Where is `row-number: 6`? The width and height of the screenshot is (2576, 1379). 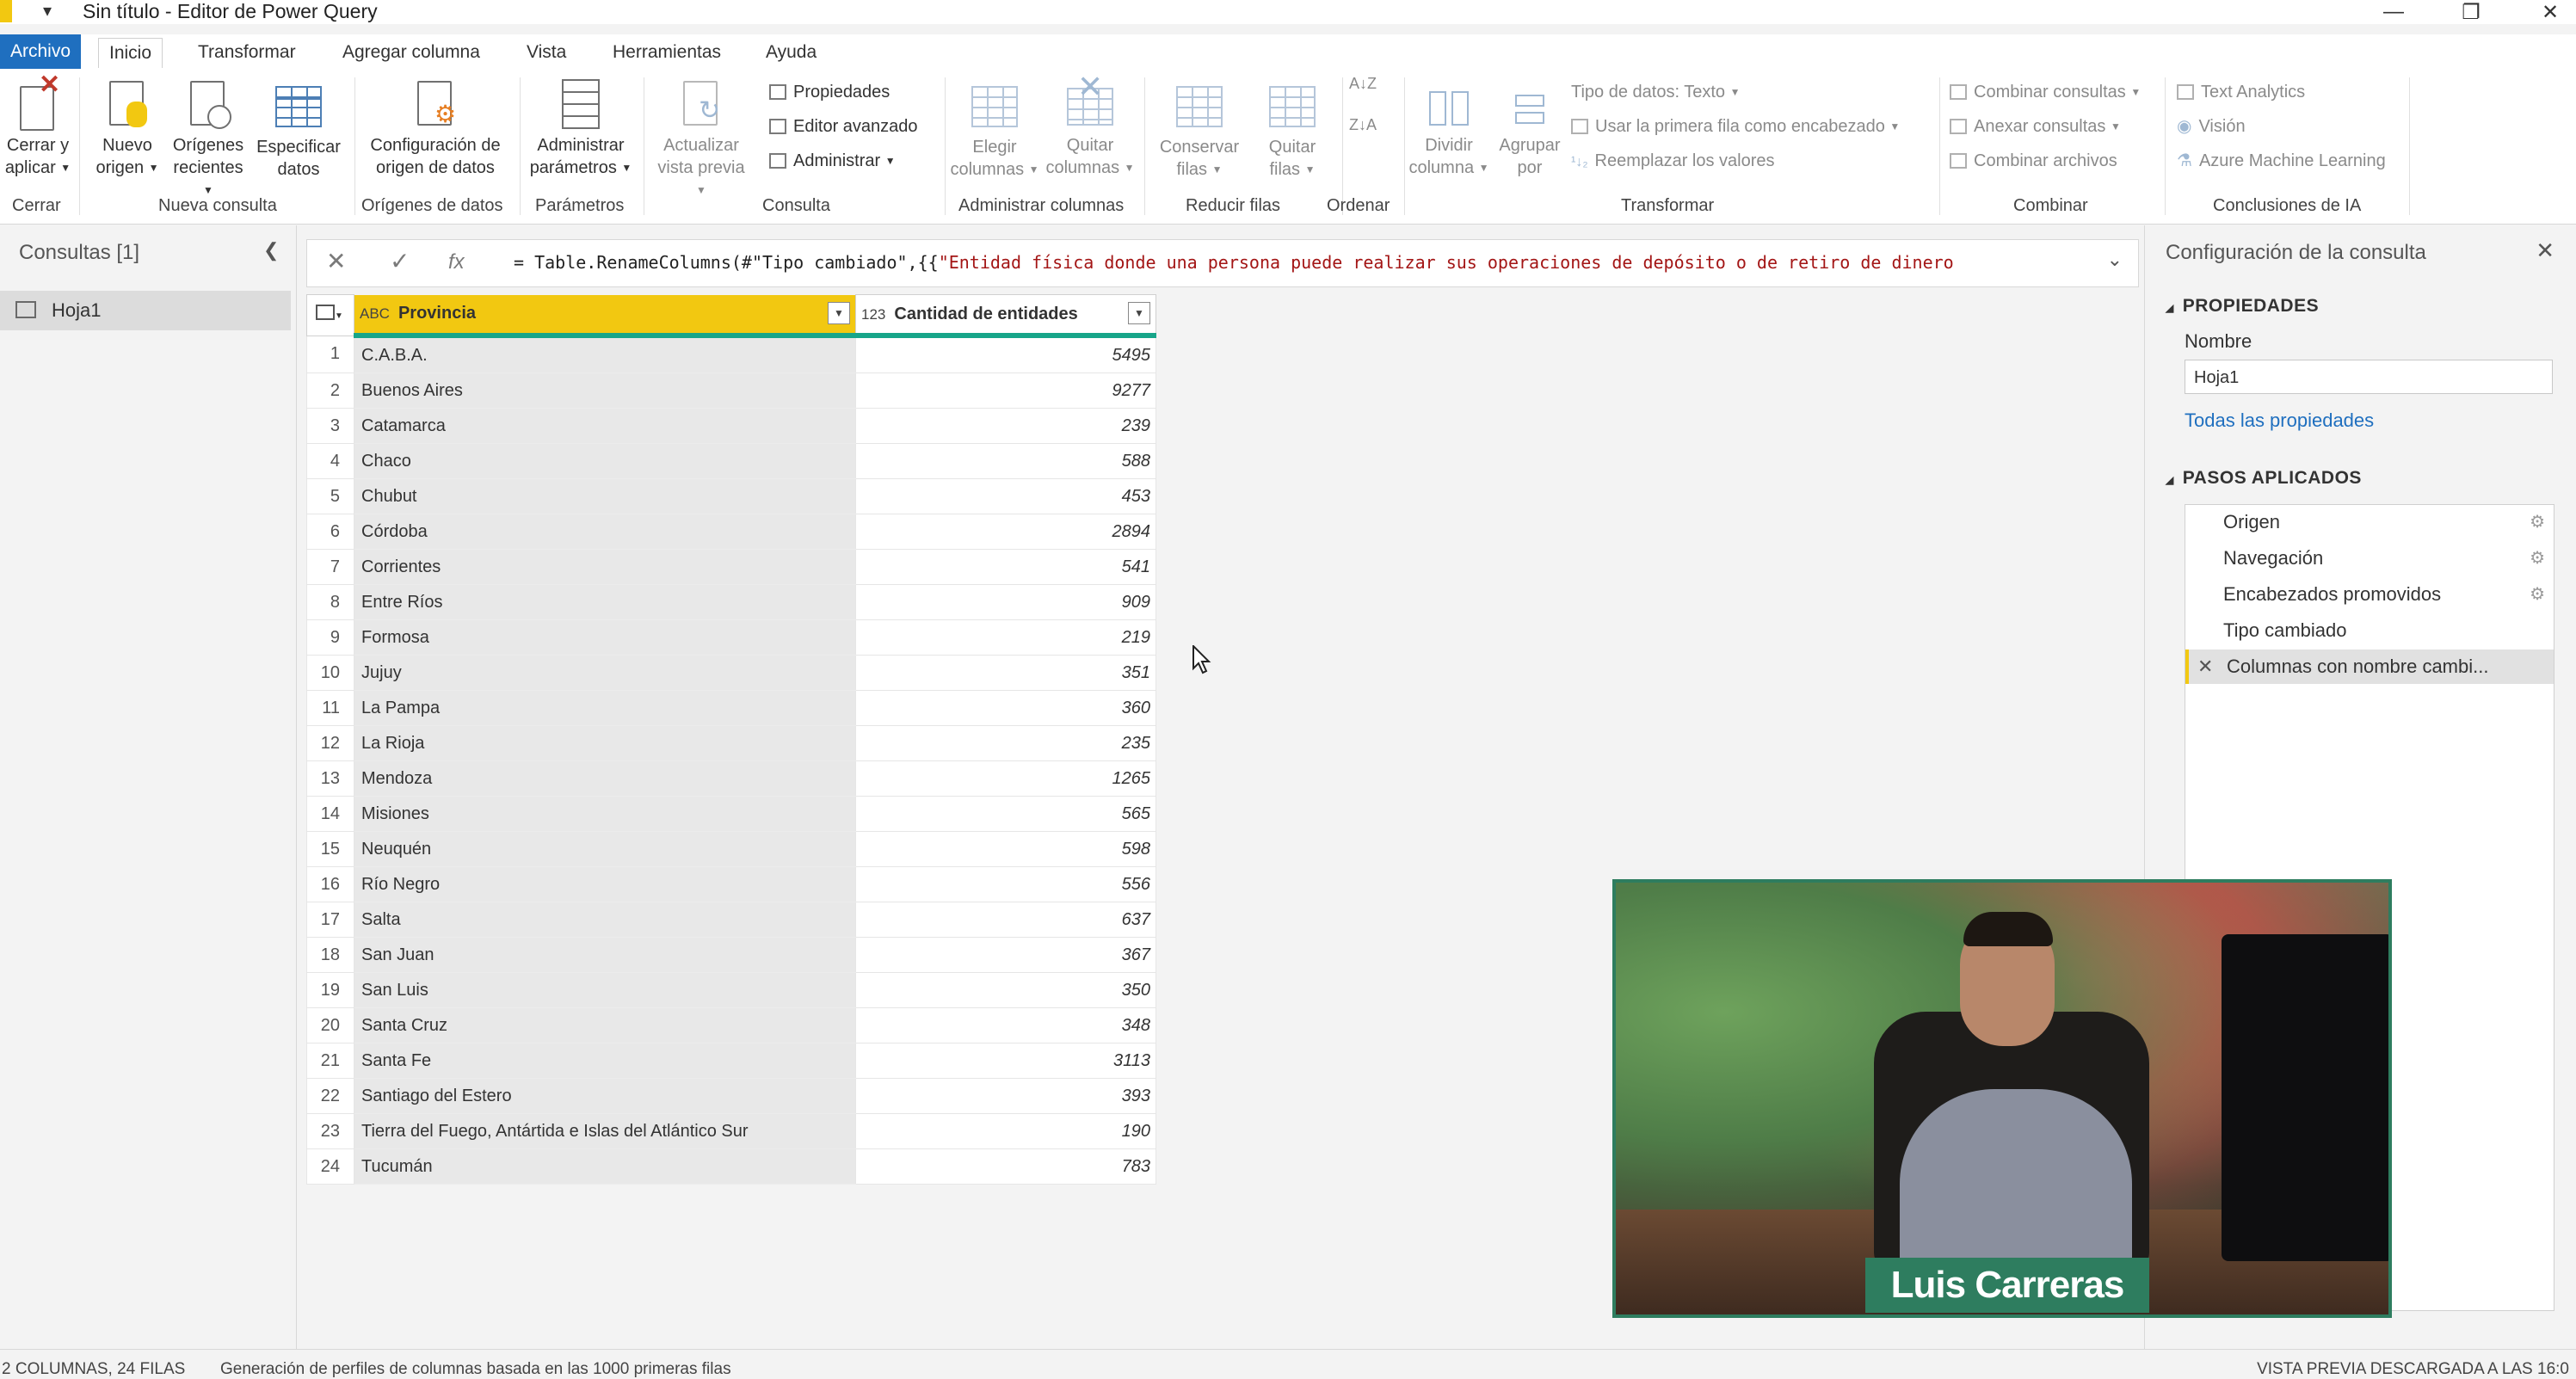
row-number: 6 is located at coordinates (330, 532).